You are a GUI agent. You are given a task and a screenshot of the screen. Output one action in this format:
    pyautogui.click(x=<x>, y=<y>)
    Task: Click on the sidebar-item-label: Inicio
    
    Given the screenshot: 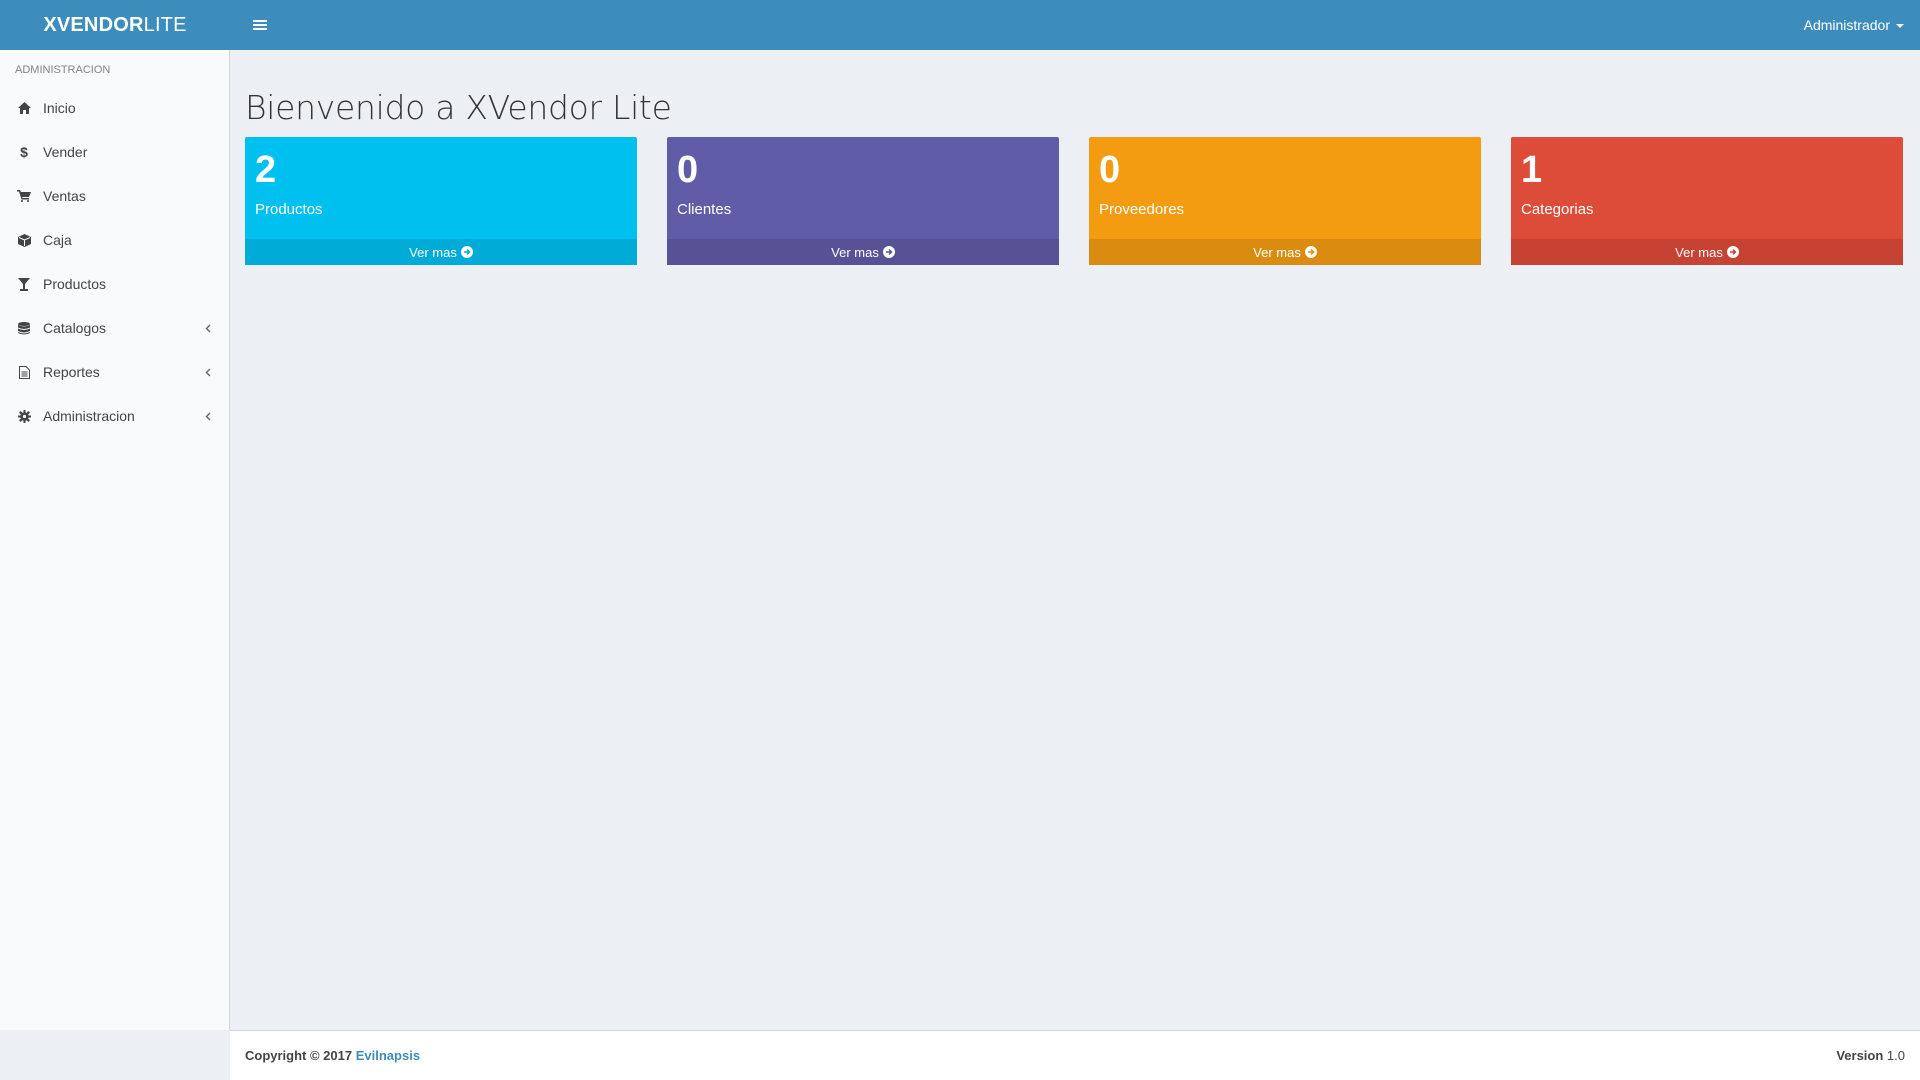 What is the action you would take?
    pyautogui.click(x=59, y=108)
    